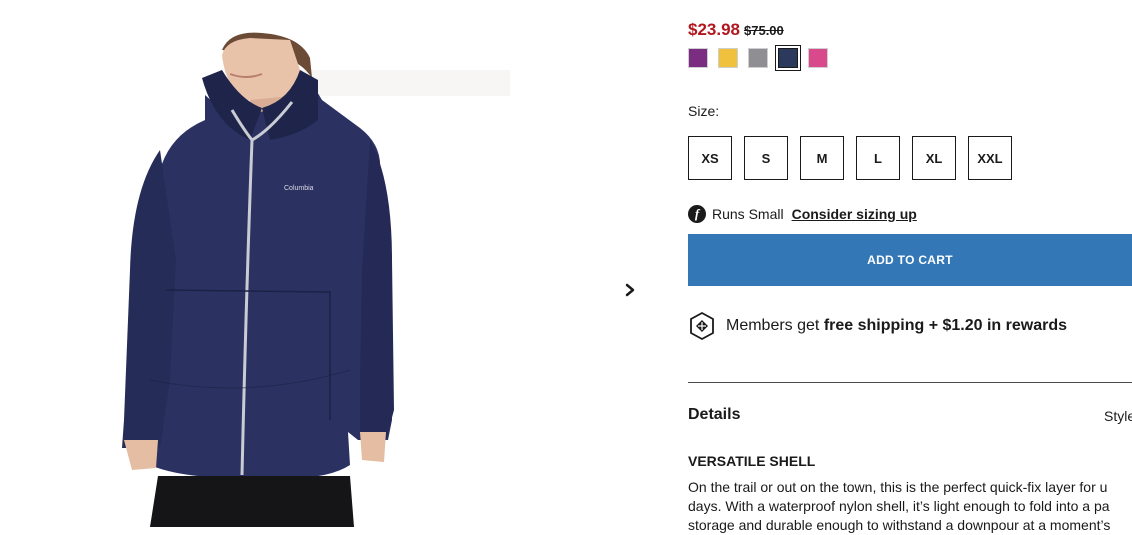  Describe the element at coordinates (714, 29) in the screenshot. I see `sale-price: $23.98` at that location.